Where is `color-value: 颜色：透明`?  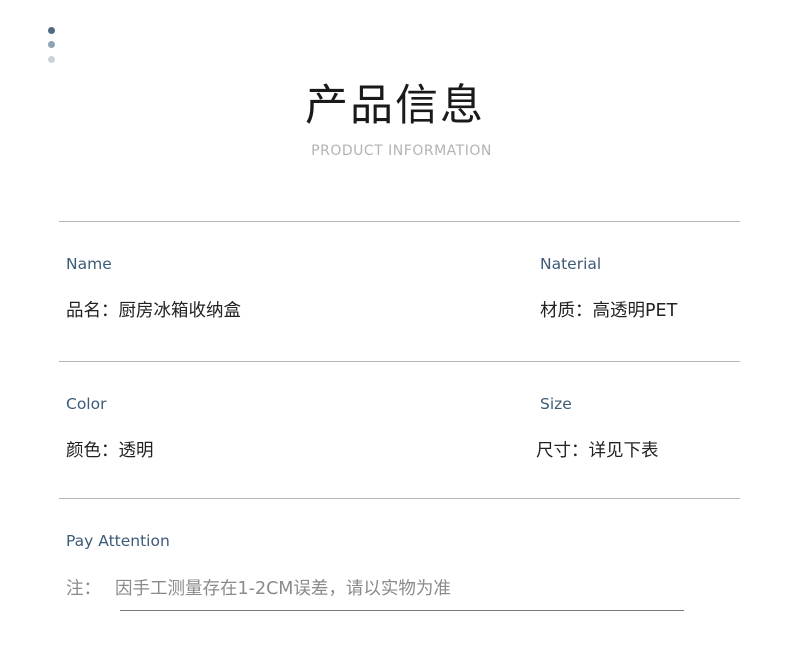 color-value: 颜色：透明 is located at coordinates (110, 451).